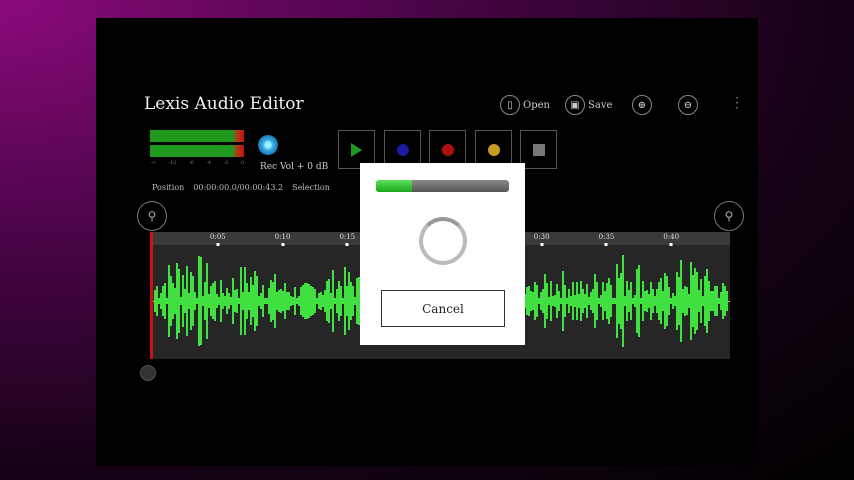  I want to click on cancel-button: Cancel, so click(443, 308).